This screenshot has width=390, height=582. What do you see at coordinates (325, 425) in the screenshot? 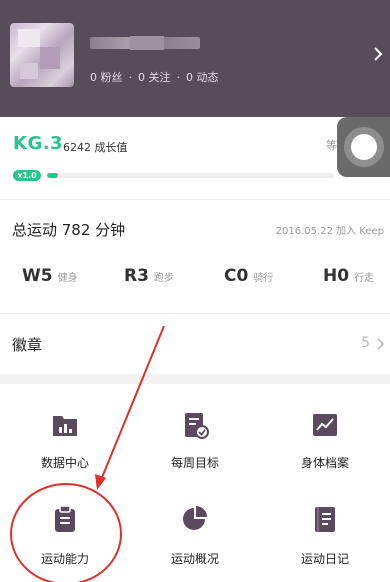
I see `line-chart-icon` at bounding box center [325, 425].